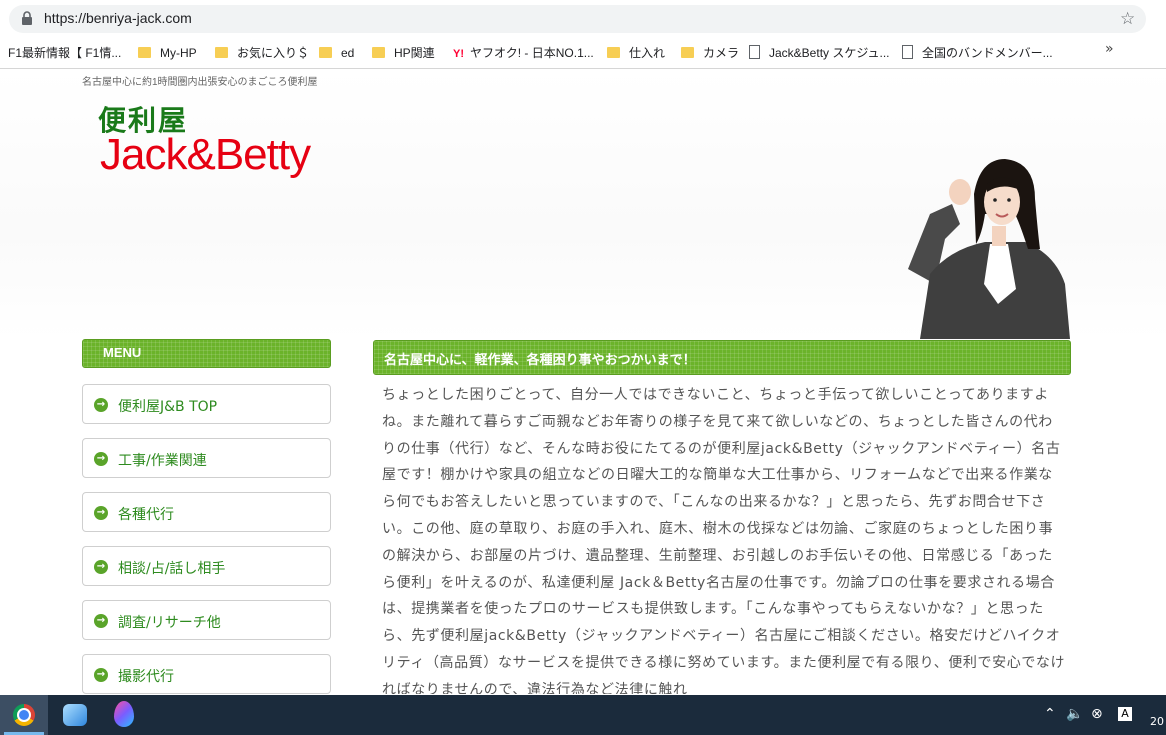 The height and width of the screenshot is (735, 1166). Describe the element at coordinates (205, 155) in the screenshot. I see `site-logo: Jack&Betty` at that location.